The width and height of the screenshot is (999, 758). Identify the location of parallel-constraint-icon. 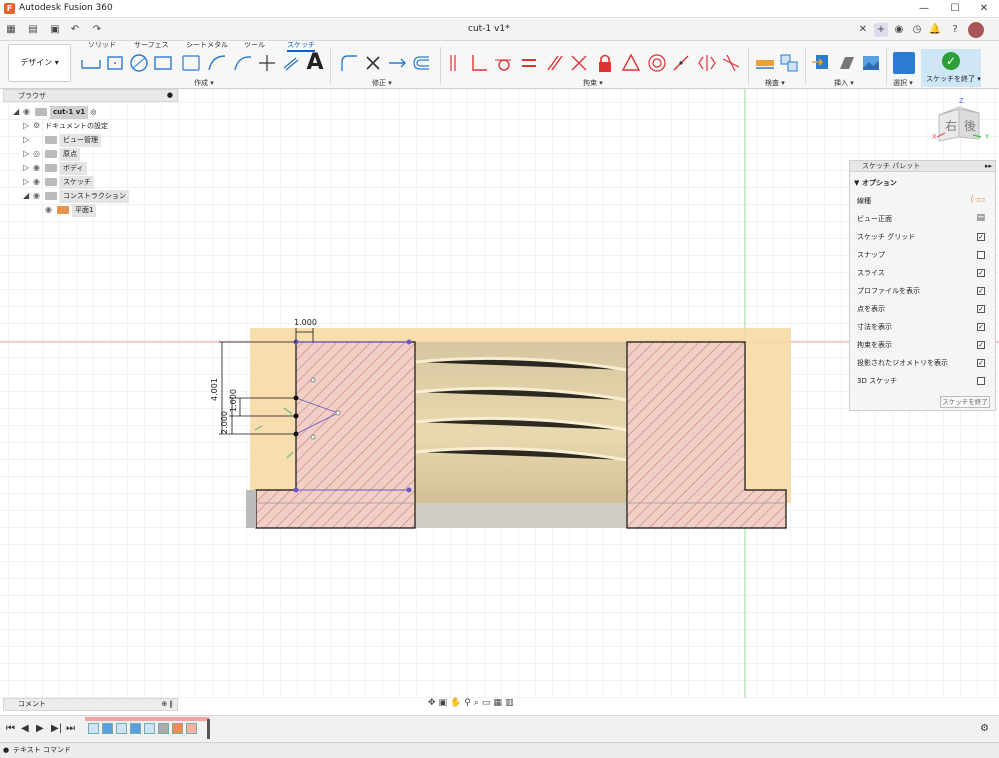
(555, 63).